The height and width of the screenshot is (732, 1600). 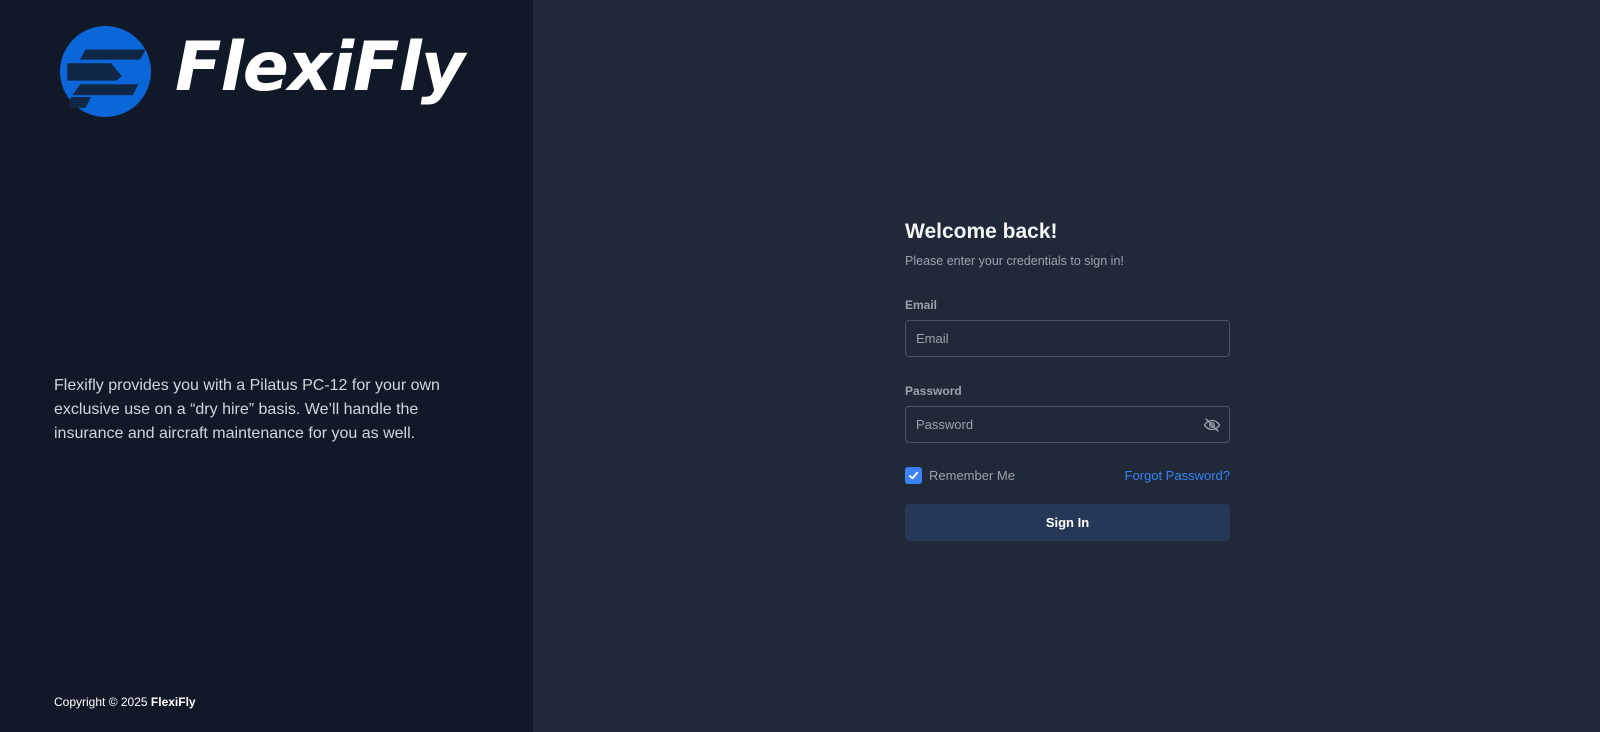 I want to click on remember-me-control: Remember Me, so click(x=960, y=475).